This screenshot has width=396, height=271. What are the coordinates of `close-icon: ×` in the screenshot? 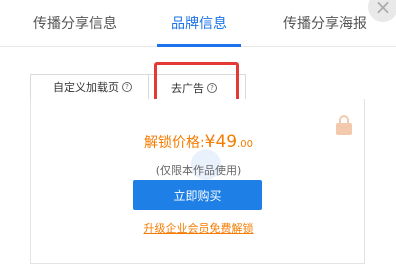 It's located at (383, 9).